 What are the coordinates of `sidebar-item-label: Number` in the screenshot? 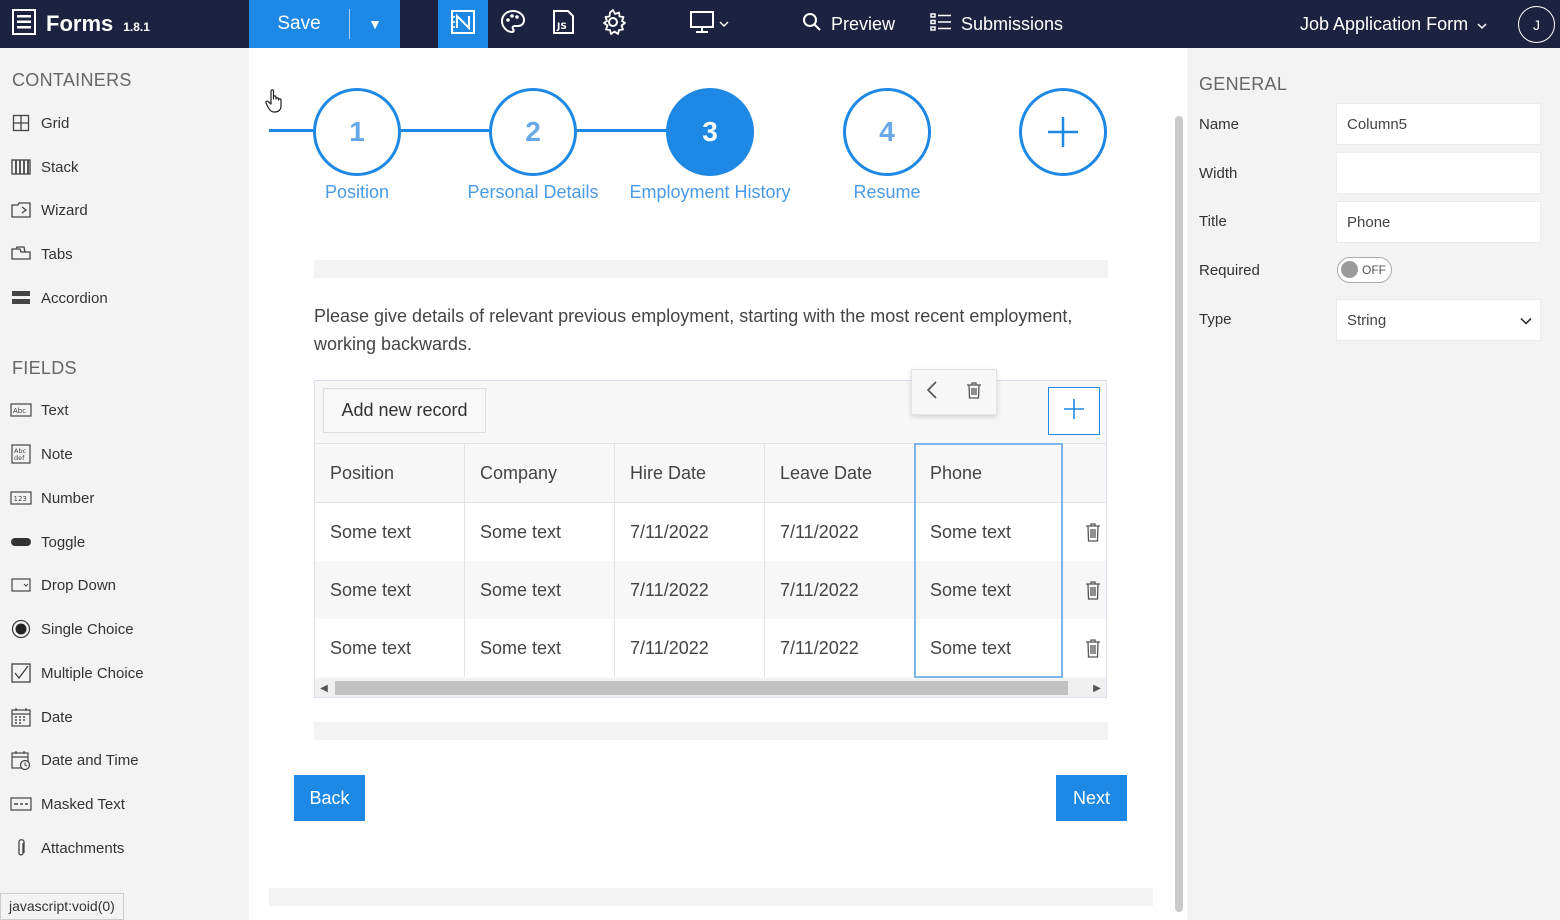 It's located at (68, 498).